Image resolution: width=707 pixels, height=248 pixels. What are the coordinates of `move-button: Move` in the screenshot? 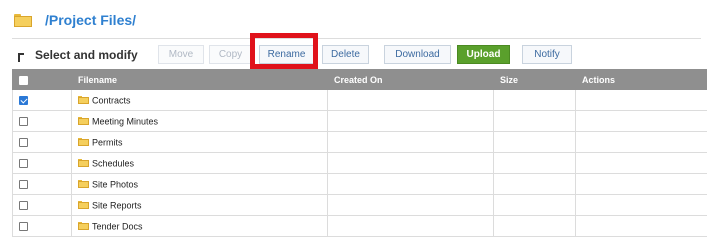 It's located at (181, 54).